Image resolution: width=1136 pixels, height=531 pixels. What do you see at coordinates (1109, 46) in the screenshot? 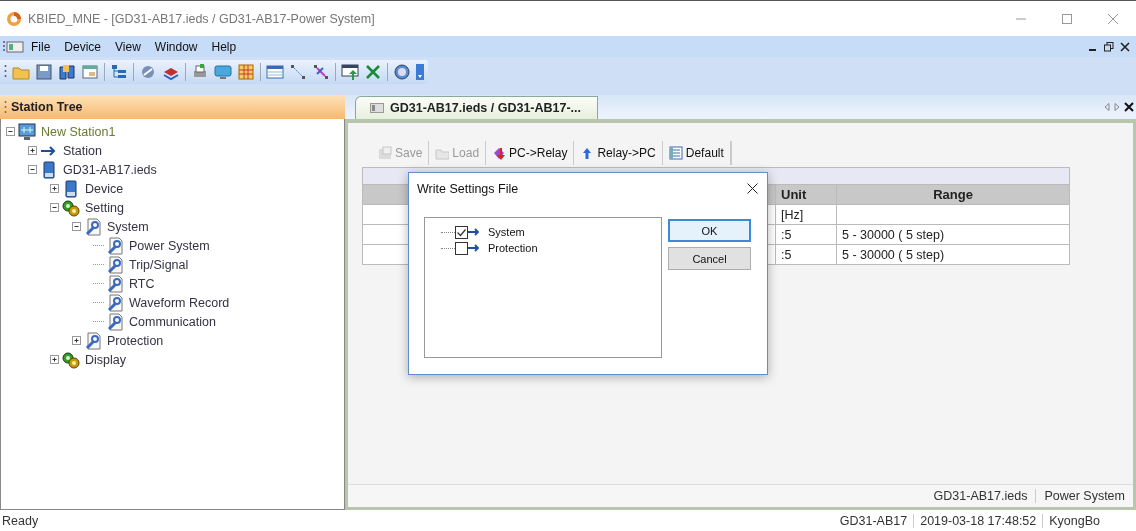
I see `restore-icon` at bounding box center [1109, 46].